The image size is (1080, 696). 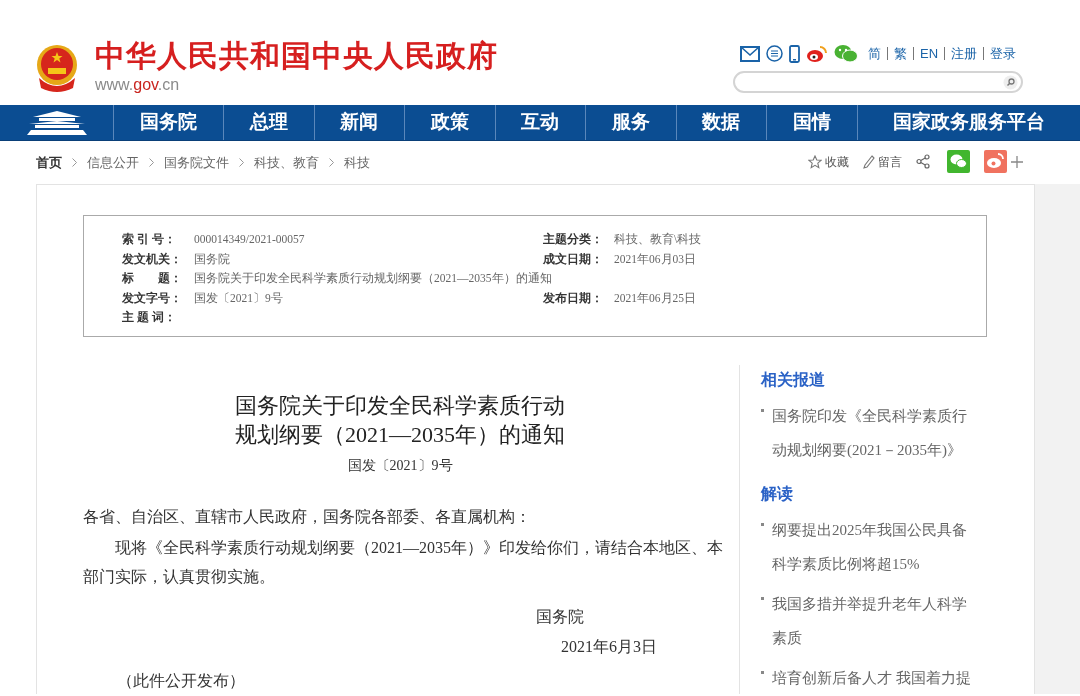 I want to click on header-link: 简, so click(x=874, y=53).